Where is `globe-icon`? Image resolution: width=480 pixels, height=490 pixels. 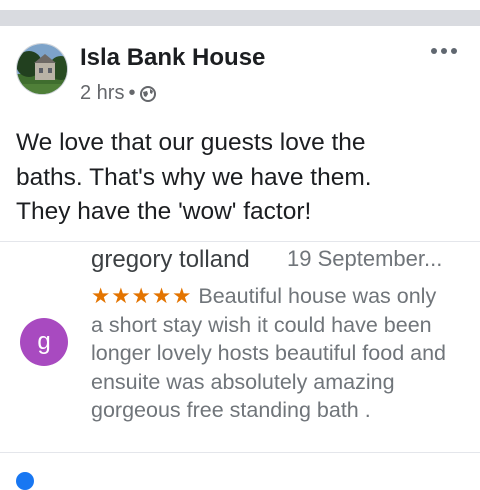
globe-icon is located at coordinates (148, 94).